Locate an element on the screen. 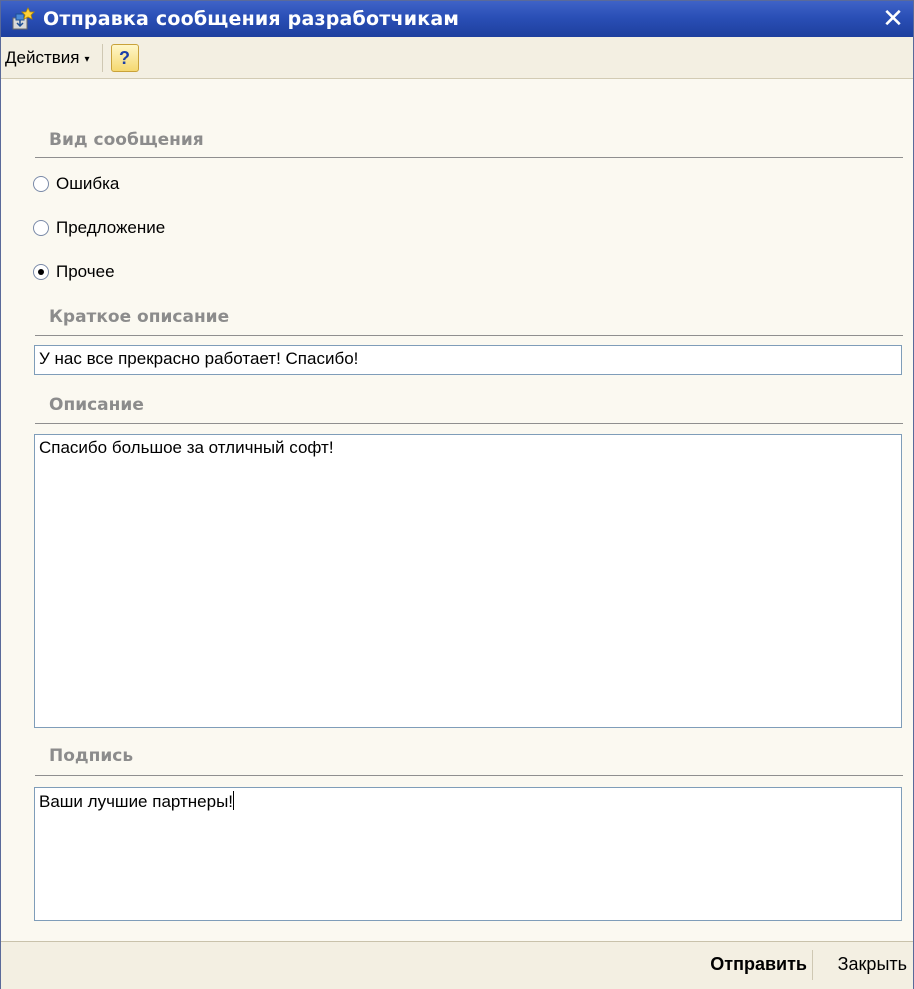 The height and width of the screenshot is (989, 914). chevron-down-icon: ▾ is located at coordinates (87, 59).